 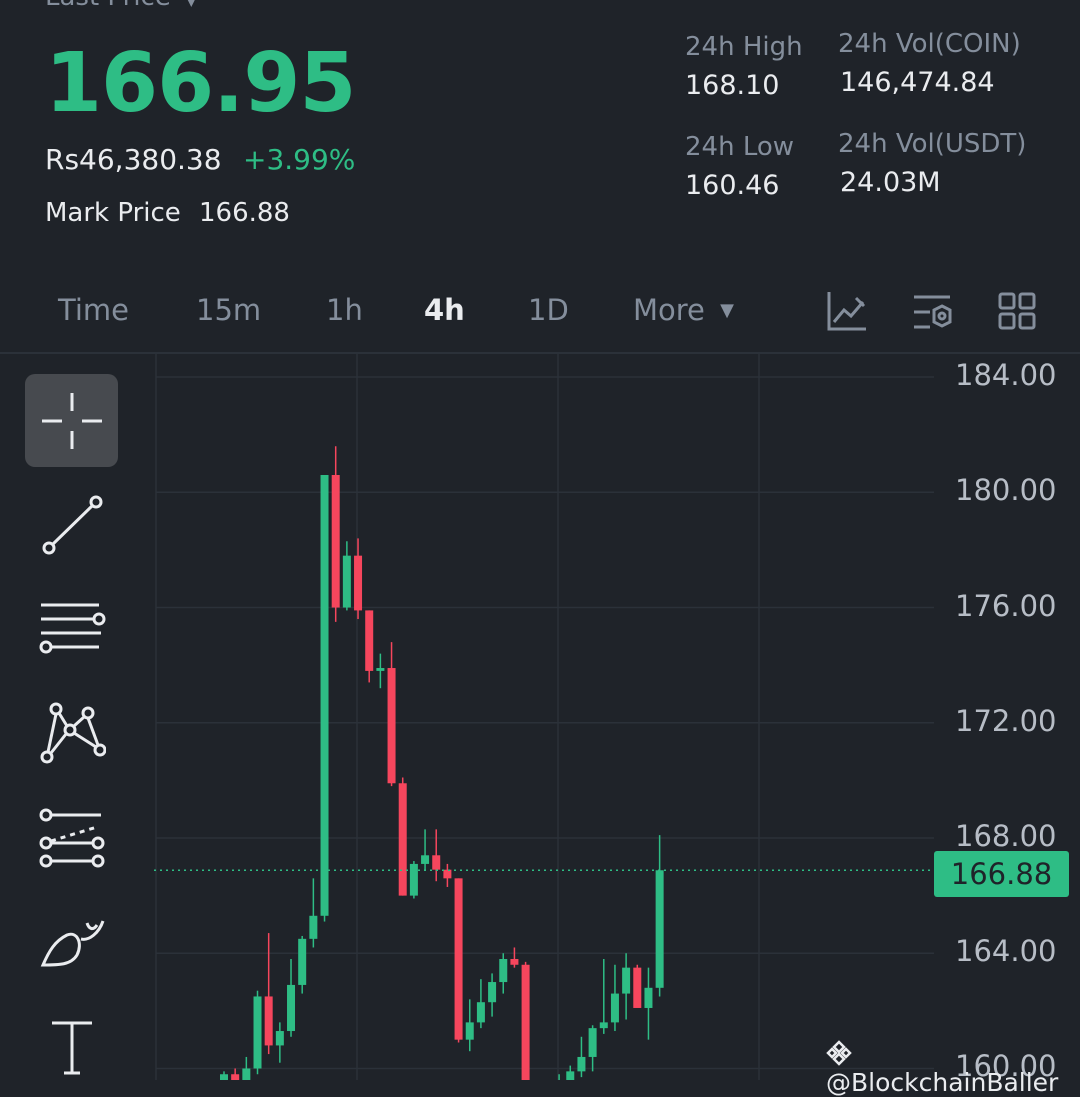 I want to click on vol-coin-value: 146,474.84, so click(x=917, y=82).